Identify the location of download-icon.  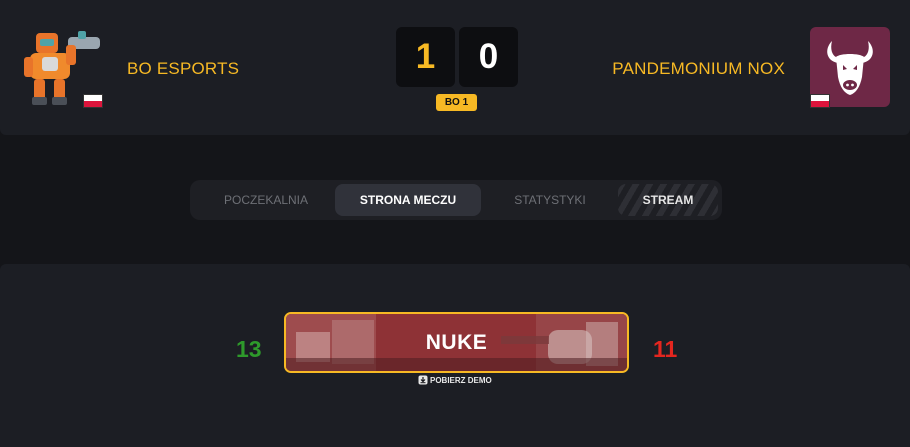
(423, 380).